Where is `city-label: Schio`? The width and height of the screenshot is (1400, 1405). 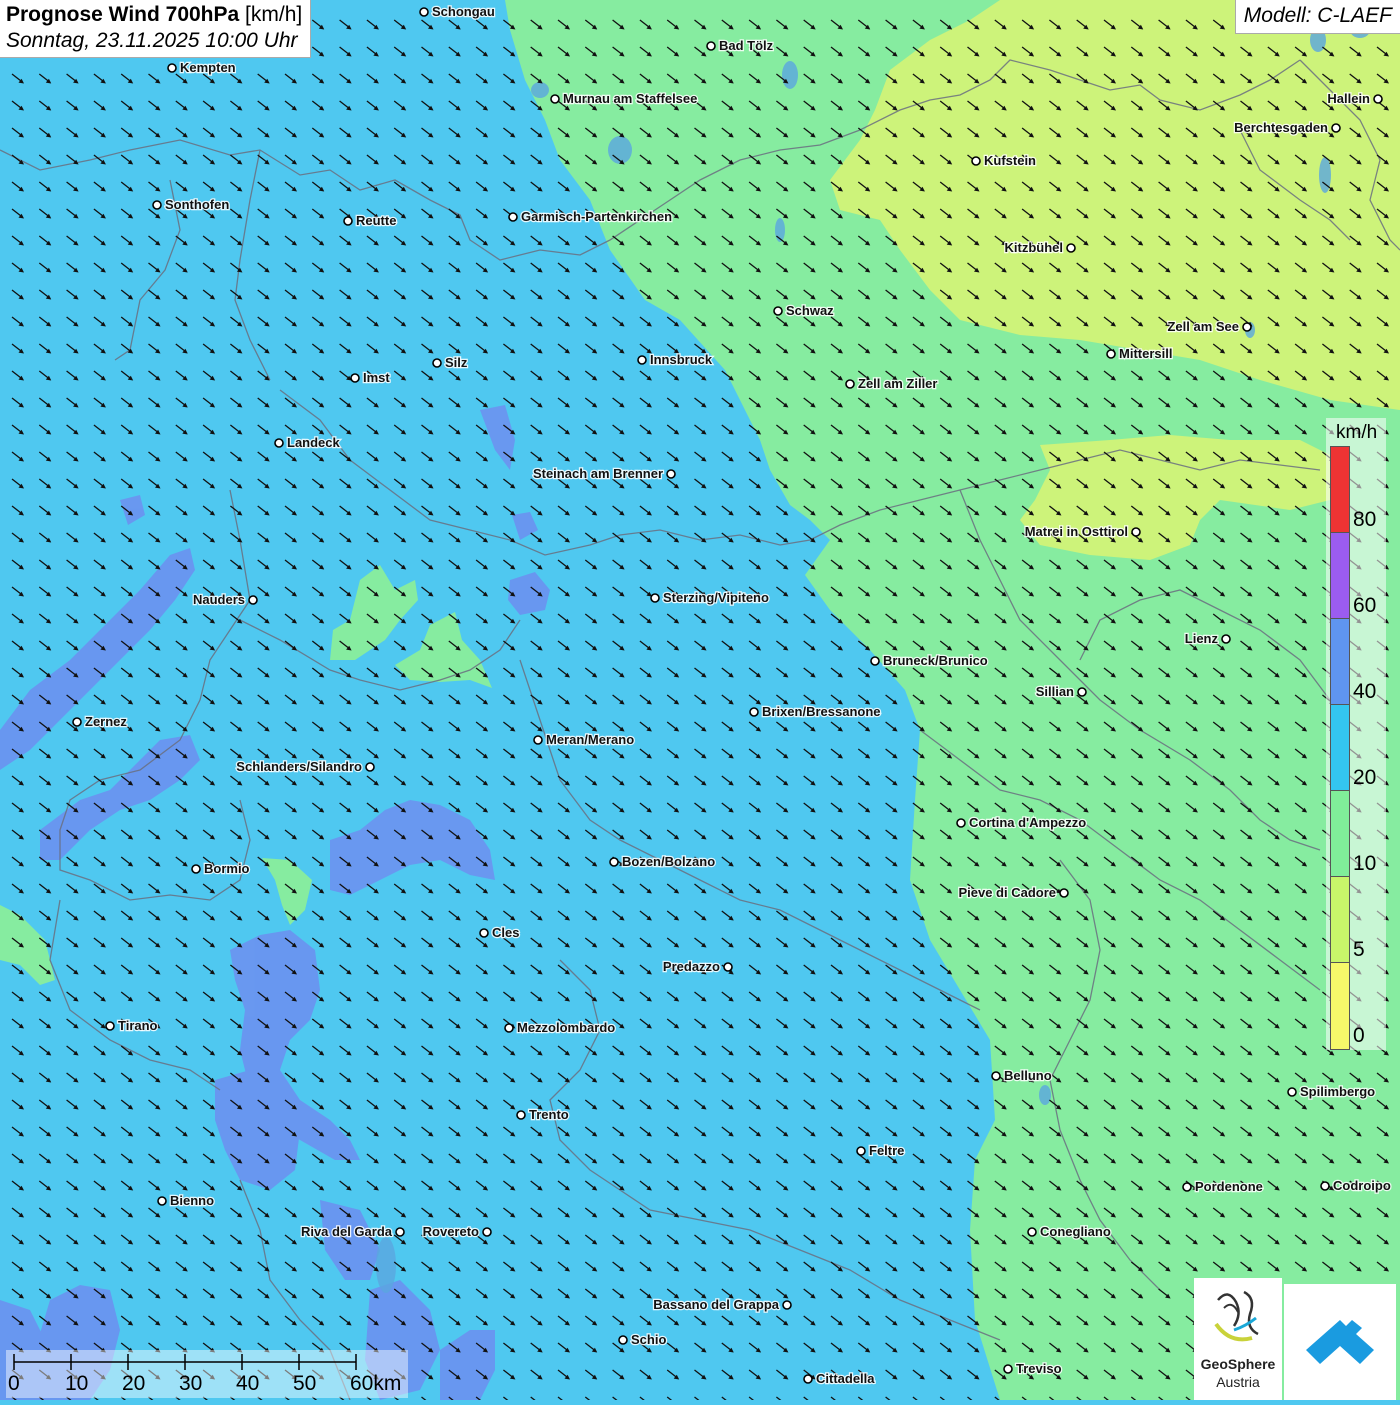 city-label: Schio is located at coordinates (648, 1339).